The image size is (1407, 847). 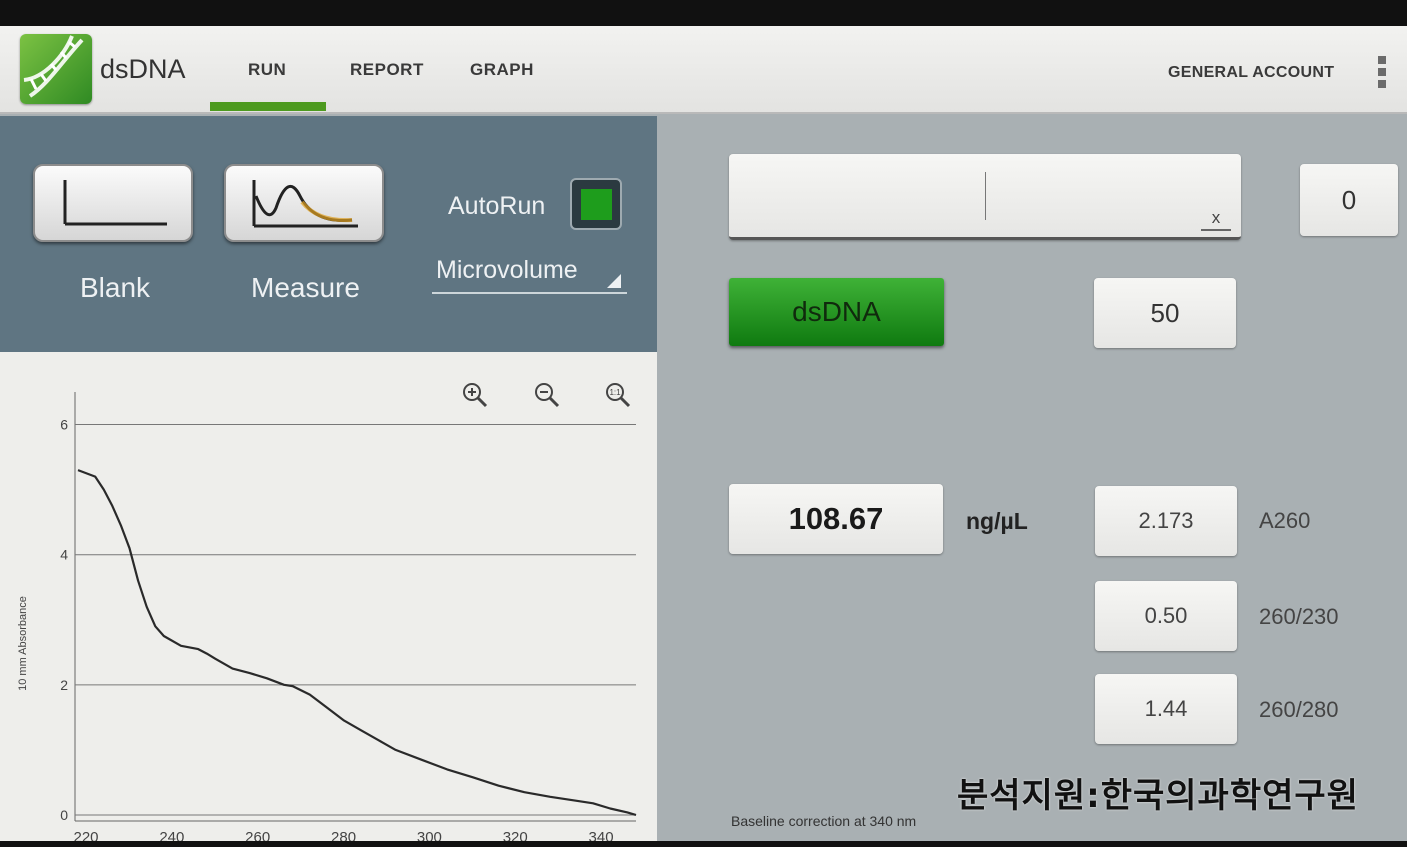 I want to click on ratio-260-230-value: 0.50, so click(x=1166, y=616).